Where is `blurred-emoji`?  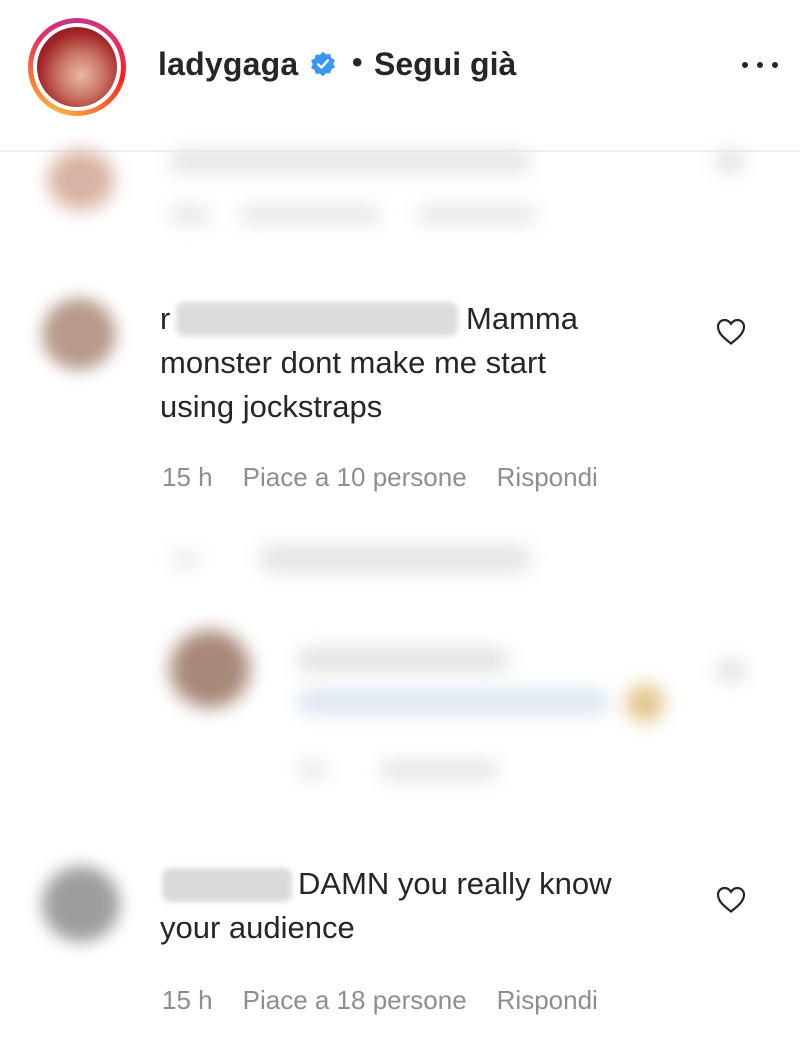 blurred-emoji is located at coordinates (645, 703).